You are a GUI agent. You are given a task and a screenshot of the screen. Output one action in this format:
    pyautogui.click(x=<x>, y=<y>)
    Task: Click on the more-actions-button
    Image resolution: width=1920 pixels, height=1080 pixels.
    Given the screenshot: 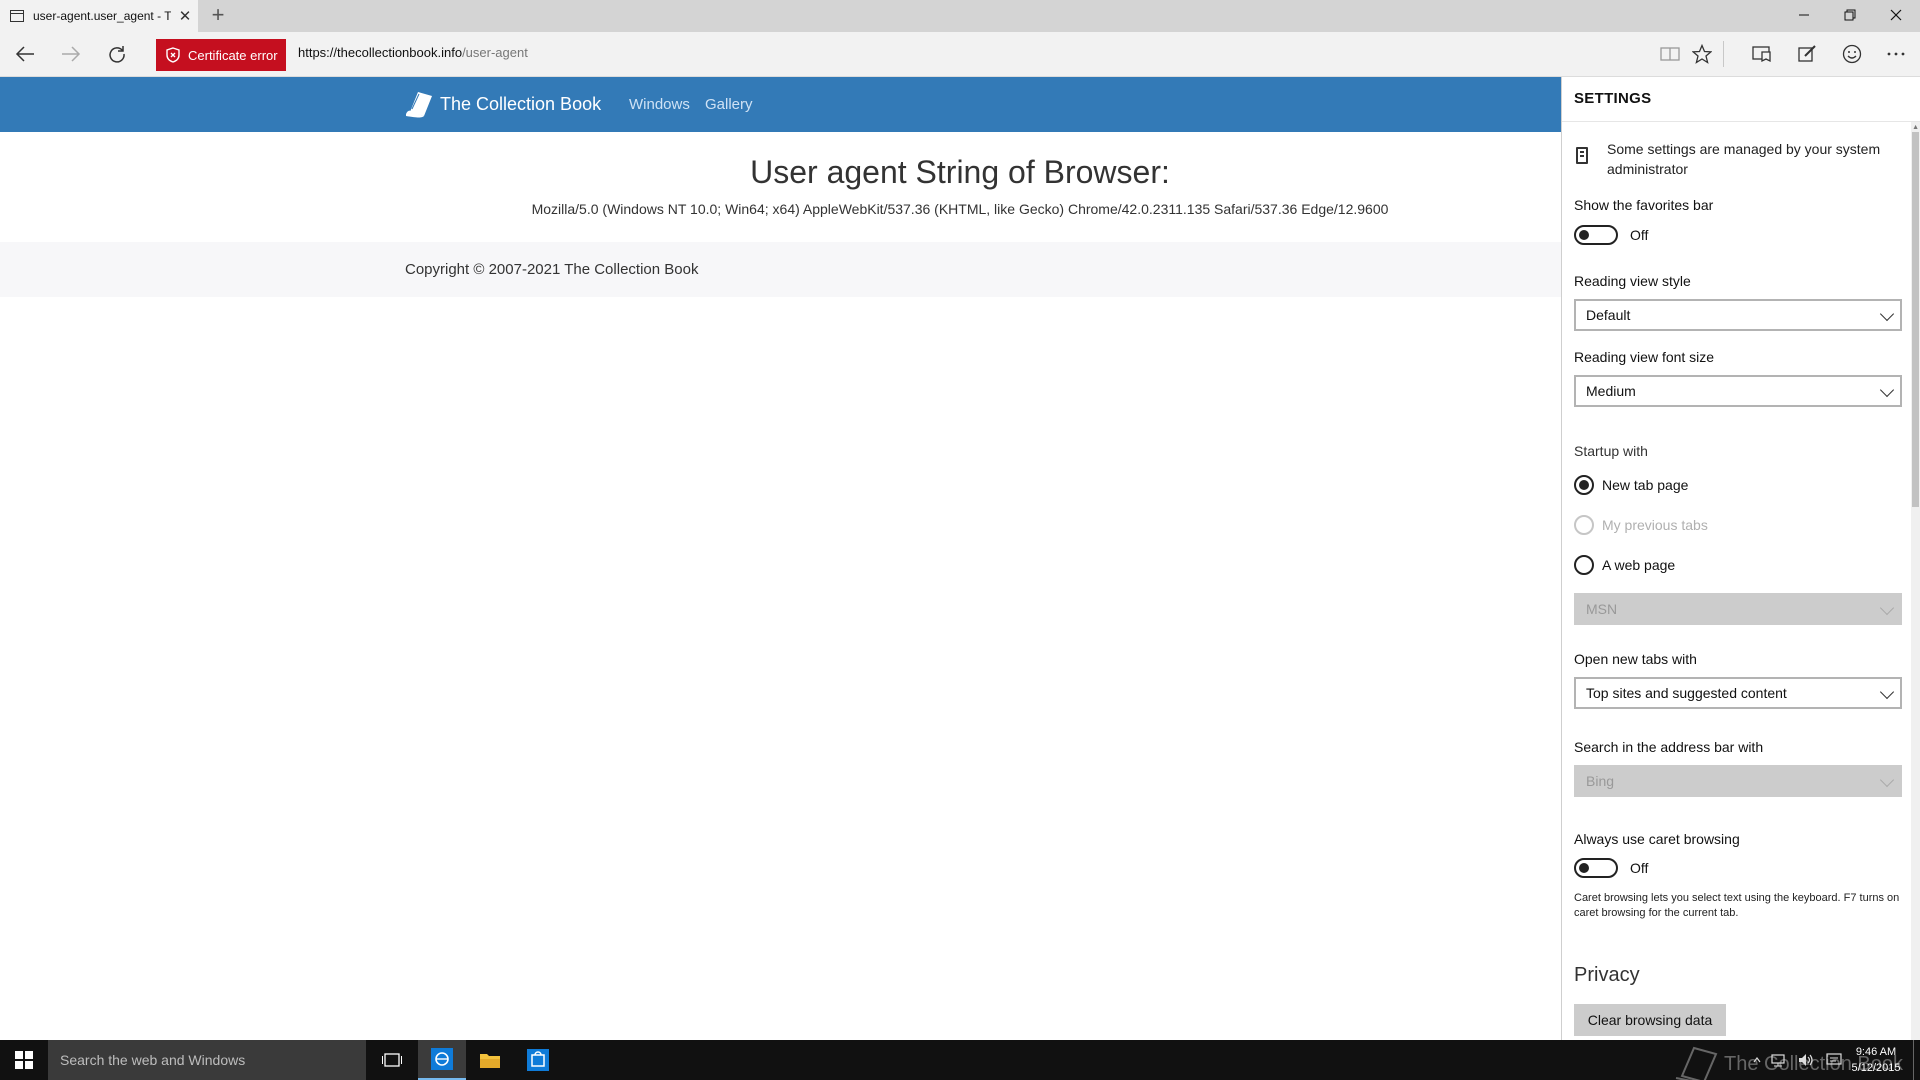 What is the action you would take?
    pyautogui.click(x=1896, y=54)
    